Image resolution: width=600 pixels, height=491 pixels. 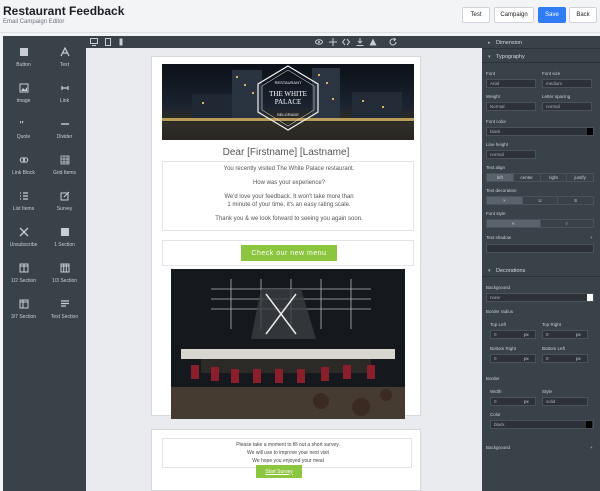 I want to click on code-icon, so click(x=346, y=42).